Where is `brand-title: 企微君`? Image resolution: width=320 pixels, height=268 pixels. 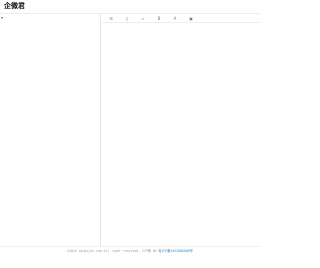 brand-title: 企微君 is located at coordinates (14, 6).